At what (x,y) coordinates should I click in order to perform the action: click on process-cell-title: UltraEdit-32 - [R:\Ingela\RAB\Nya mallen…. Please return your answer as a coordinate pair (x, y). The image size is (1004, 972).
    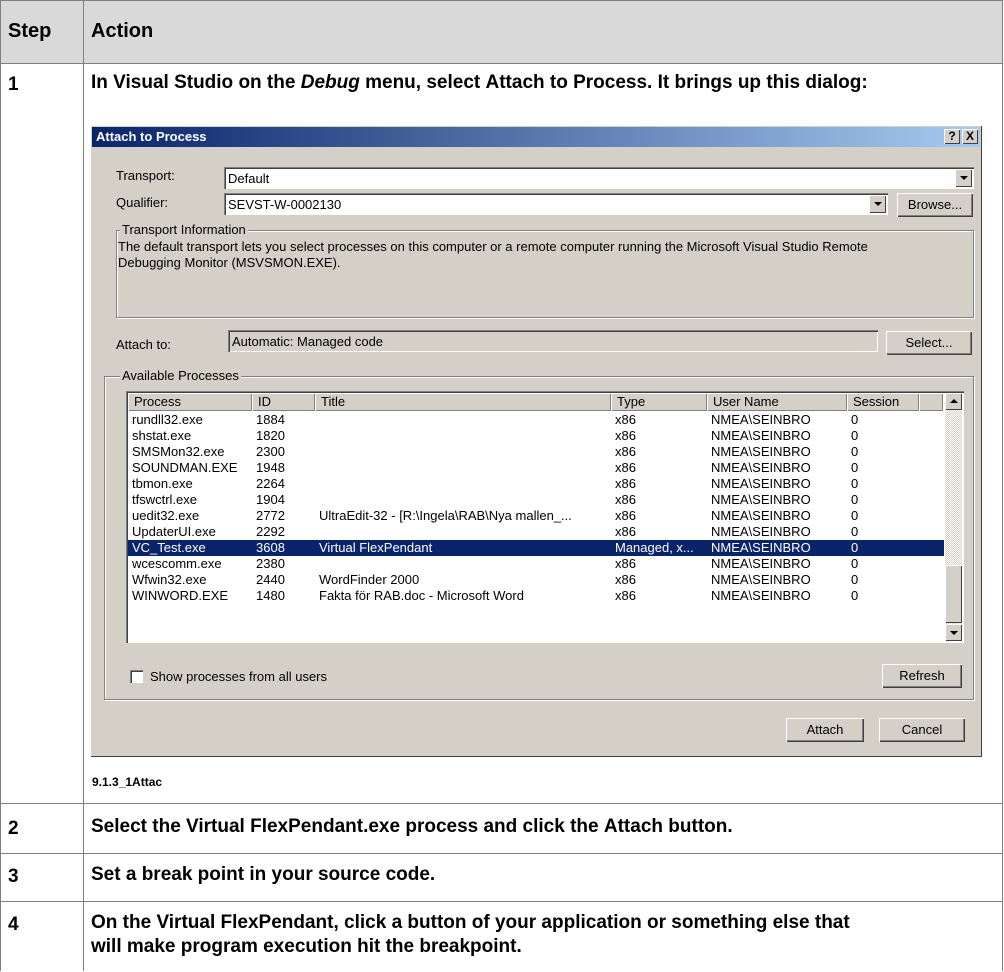
    Looking at the image, I should click on (445, 515).